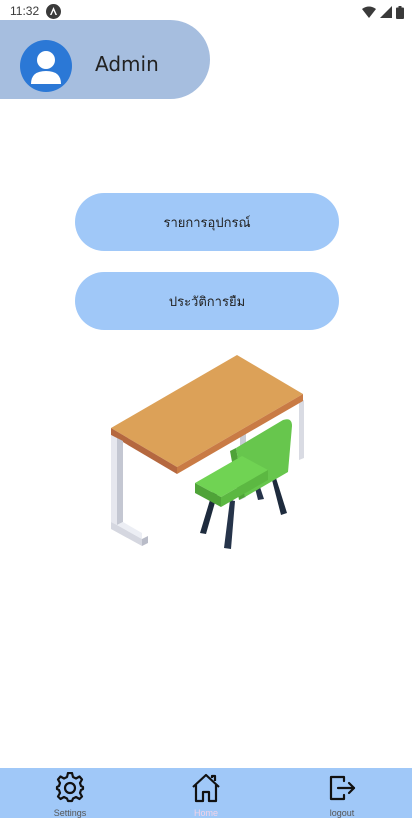 The height and width of the screenshot is (818, 412). What do you see at coordinates (205, 813) in the screenshot?
I see `nav-label-home: Home` at bounding box center [205, 813].